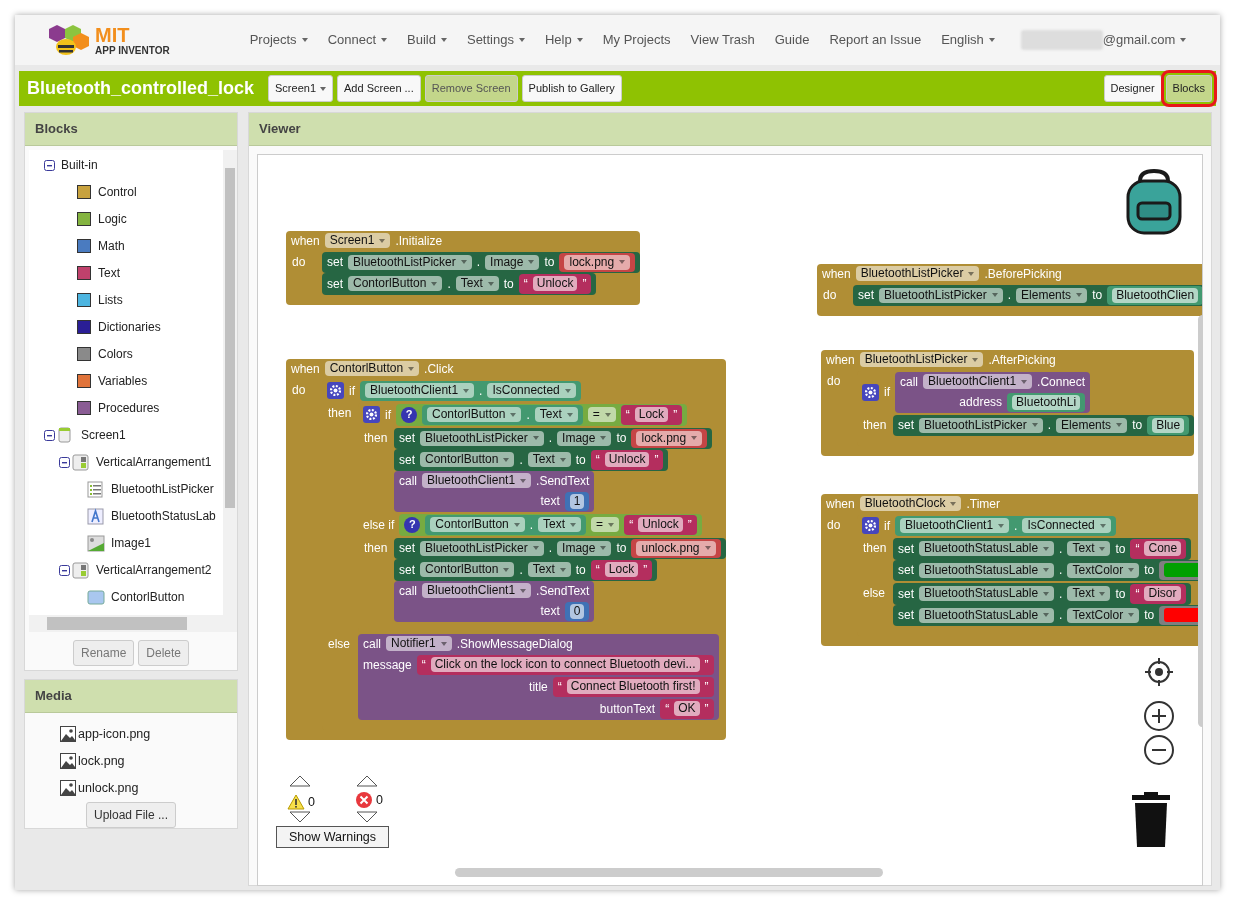  I want to click on block-field: Lock, so click(651, 414).